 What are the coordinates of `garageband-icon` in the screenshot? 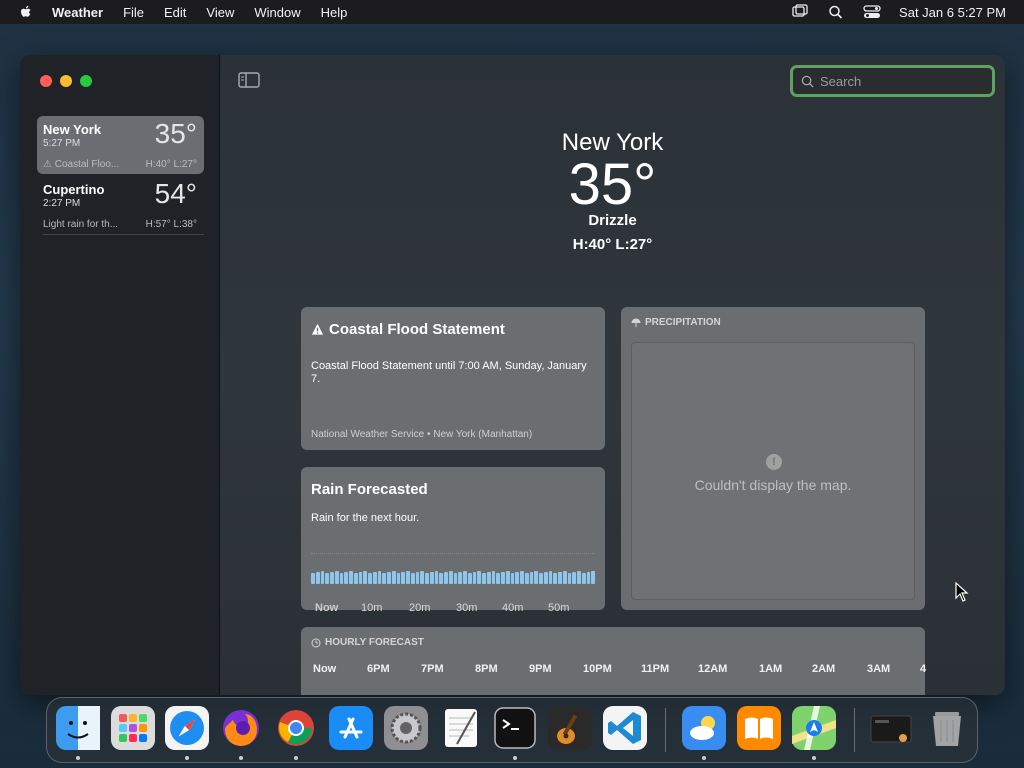 It's located at (570, 728).